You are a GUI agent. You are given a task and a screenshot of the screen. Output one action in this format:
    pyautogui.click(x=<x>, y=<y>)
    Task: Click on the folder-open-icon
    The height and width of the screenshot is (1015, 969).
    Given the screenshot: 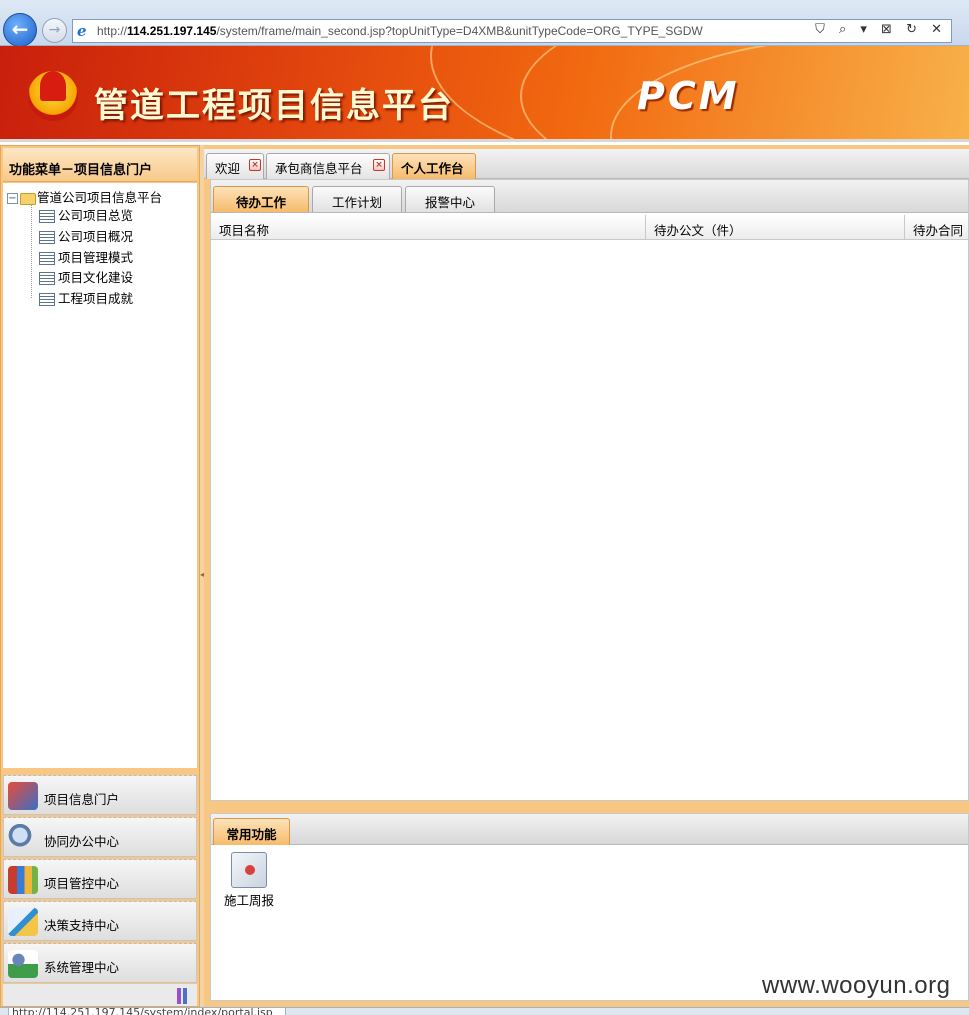 What is the action you would take?
    pyautogui.click(x=28, y=198)
    